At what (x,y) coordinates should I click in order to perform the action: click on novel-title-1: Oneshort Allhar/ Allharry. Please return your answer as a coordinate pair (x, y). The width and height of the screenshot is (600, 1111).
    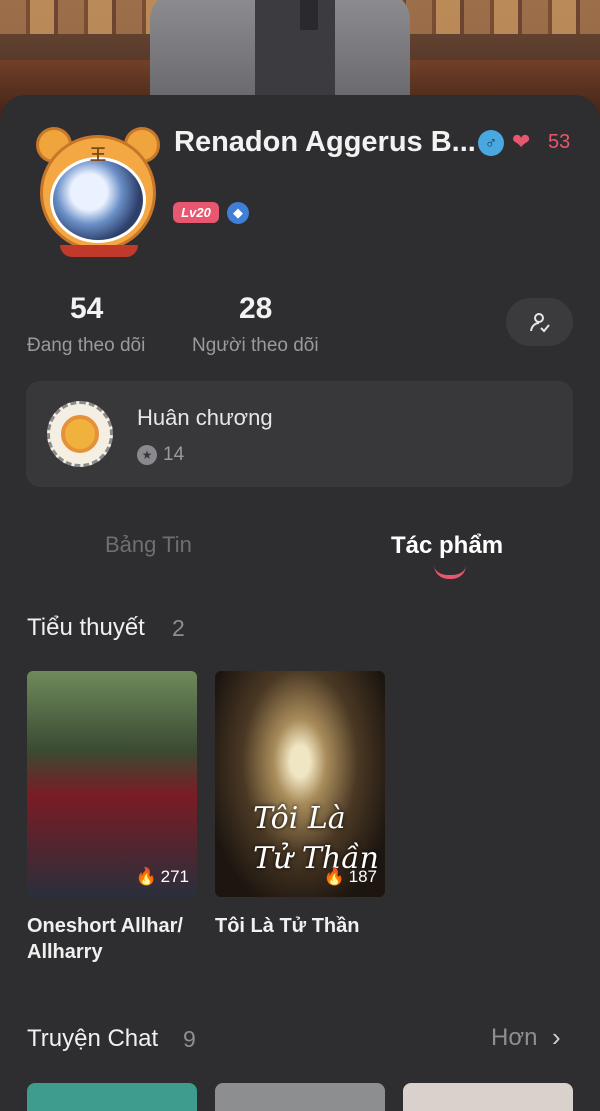
    Looking at the image, I should click on (112, 939).